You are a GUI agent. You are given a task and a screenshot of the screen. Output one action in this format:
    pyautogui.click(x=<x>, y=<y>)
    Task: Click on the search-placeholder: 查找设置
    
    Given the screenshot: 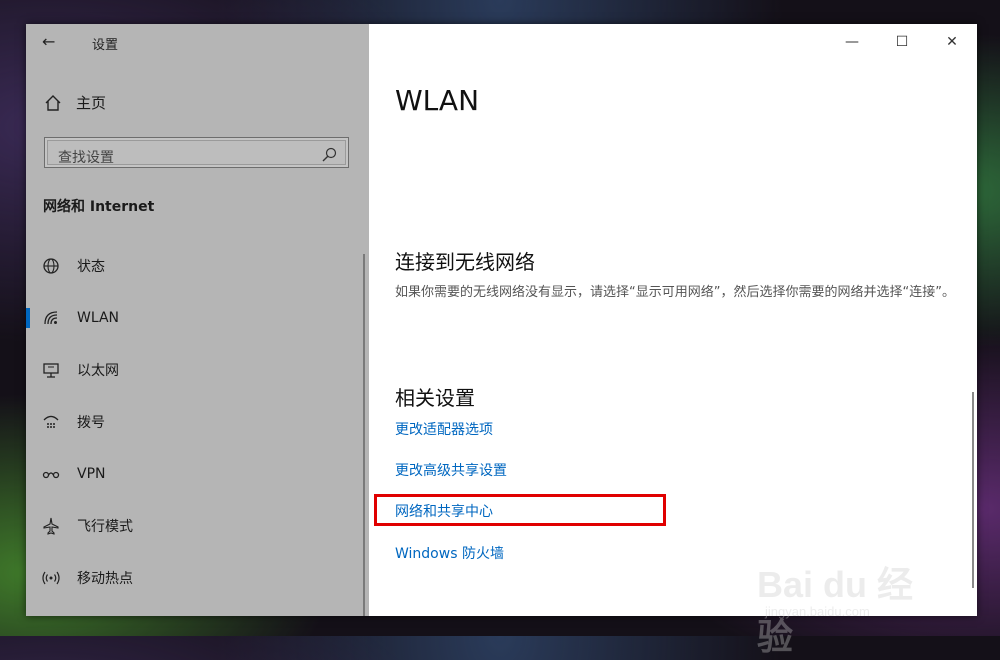 What is the action you would take?
    pyautogui.click(x=86, y=158)
    